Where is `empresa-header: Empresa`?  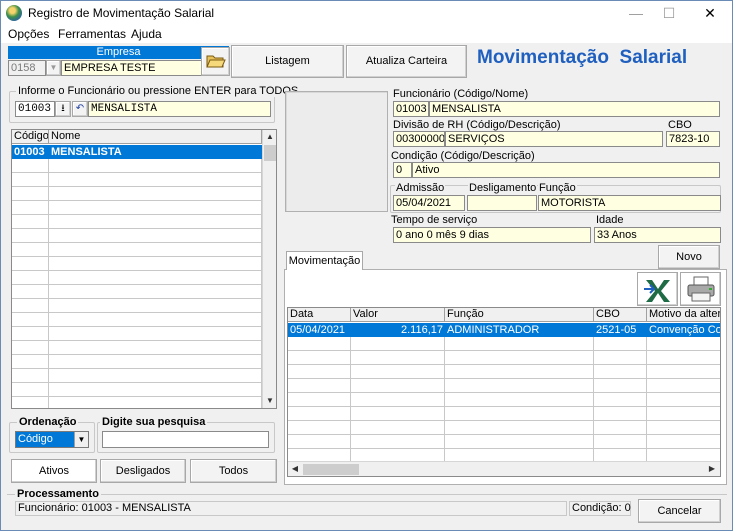 empresa-header: Empresa is located at coordinates (118, 52).